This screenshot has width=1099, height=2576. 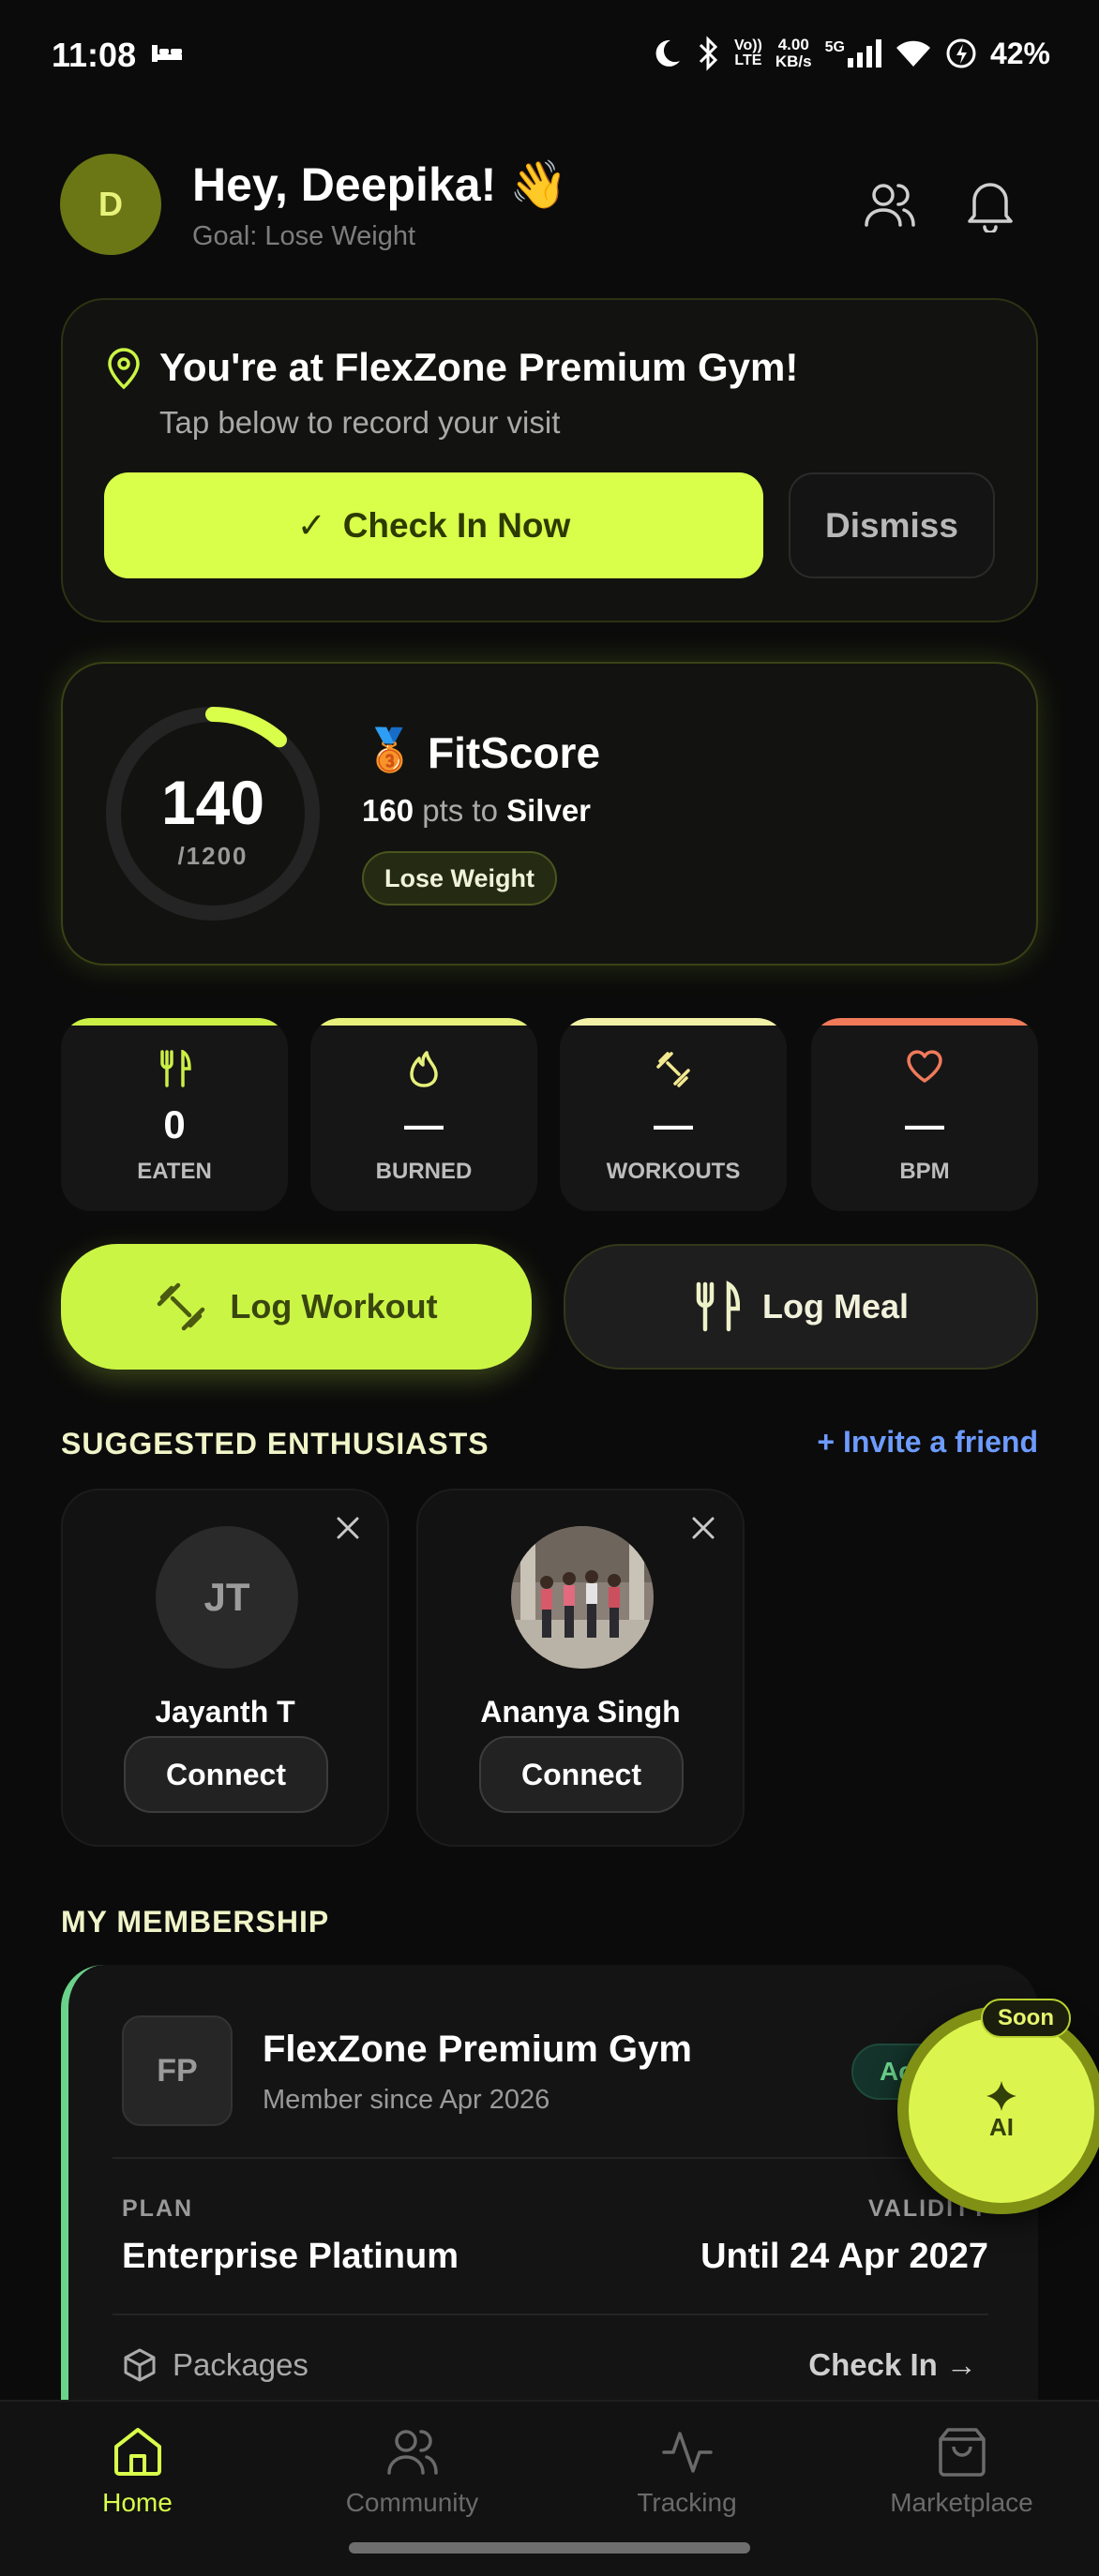 I want to click on checkin-title: You're at FlexZone Premium Gym!, so click(x=479, y=367).